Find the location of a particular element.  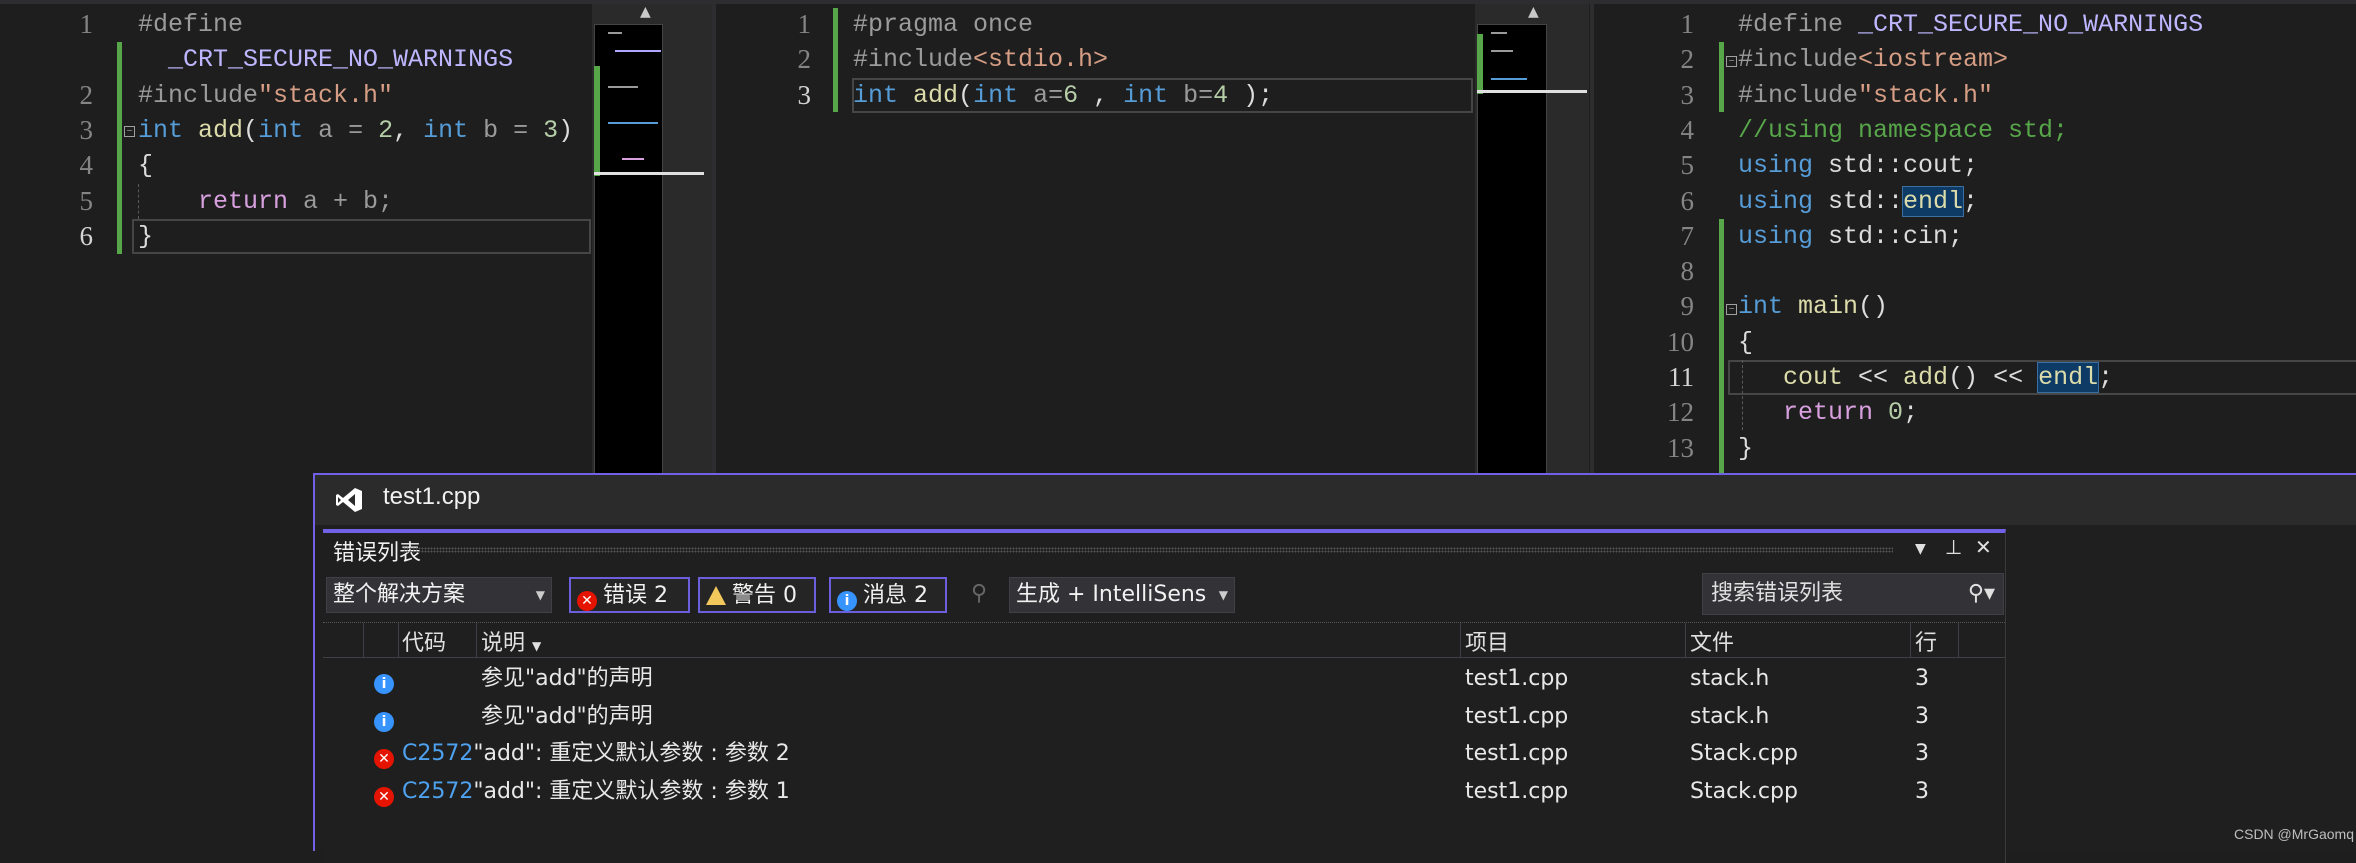

code-line: 6} is located at coordinates (356, 236).